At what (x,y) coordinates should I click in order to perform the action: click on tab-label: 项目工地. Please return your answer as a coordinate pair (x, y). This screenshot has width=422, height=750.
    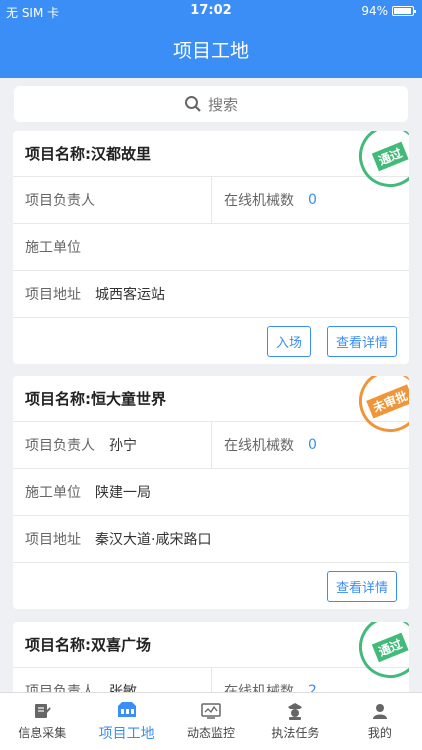
    Looking at the image, I should click on (126, 733).